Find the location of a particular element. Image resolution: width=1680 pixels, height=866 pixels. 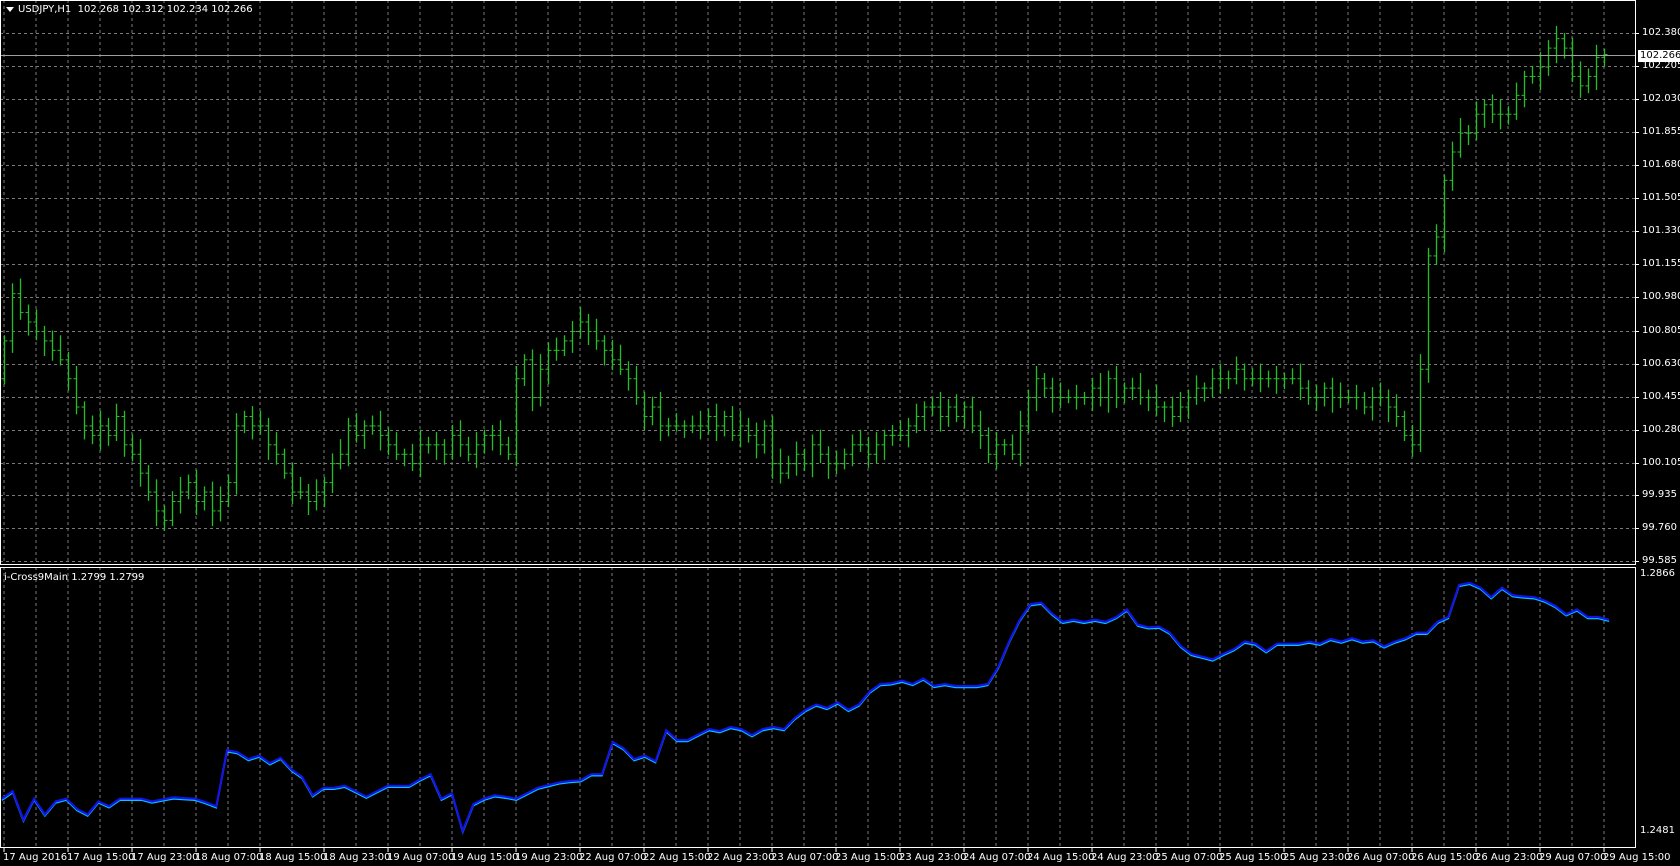

time-axis-label: 22 Aug 07:00 is located at coordinates (613, 857).